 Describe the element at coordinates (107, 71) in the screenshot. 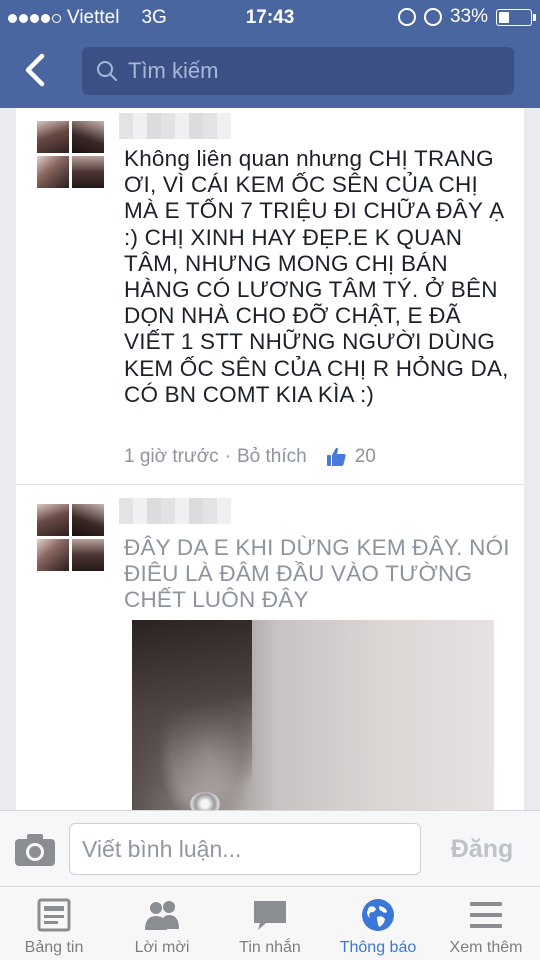

I see `search-icon` at that location.